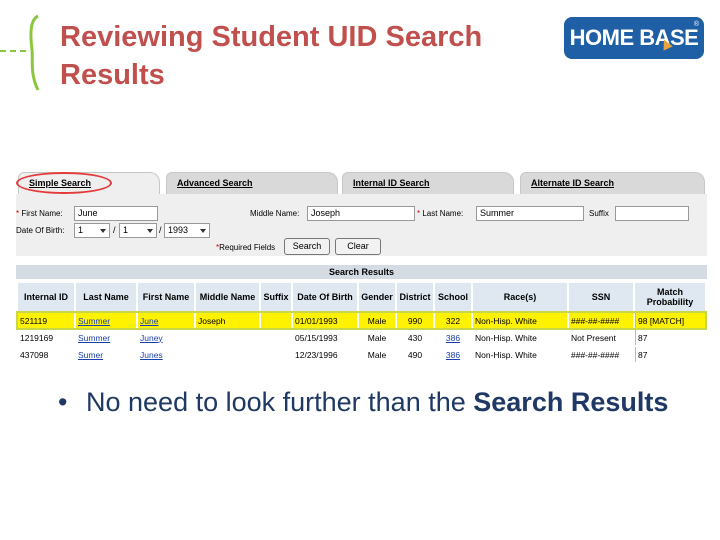 This screenshot has height=540, width=720. Describe the element at coordinates (670, 297) in the screenshot. I see `column-header: Match Probability` at that location.